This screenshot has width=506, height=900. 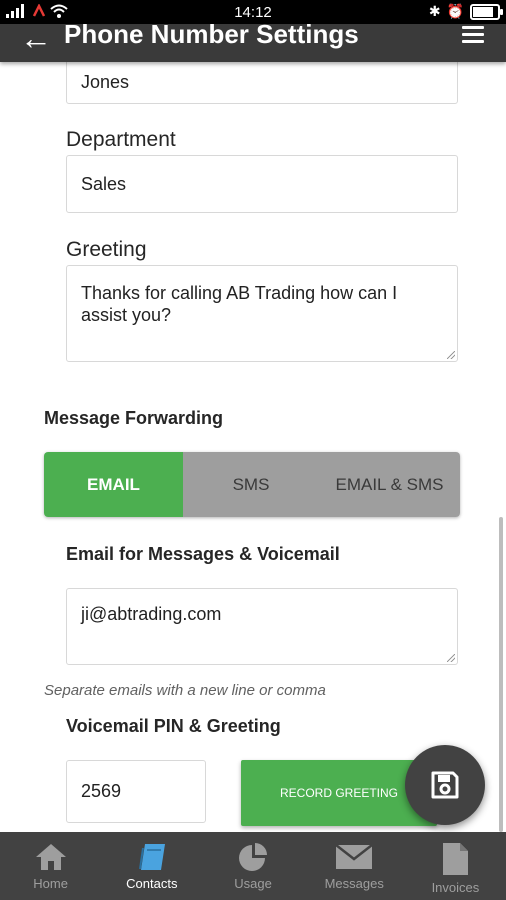 I want to click on email-messages-label: Email for Messages & Voicemail, so click(x=203, y=554).